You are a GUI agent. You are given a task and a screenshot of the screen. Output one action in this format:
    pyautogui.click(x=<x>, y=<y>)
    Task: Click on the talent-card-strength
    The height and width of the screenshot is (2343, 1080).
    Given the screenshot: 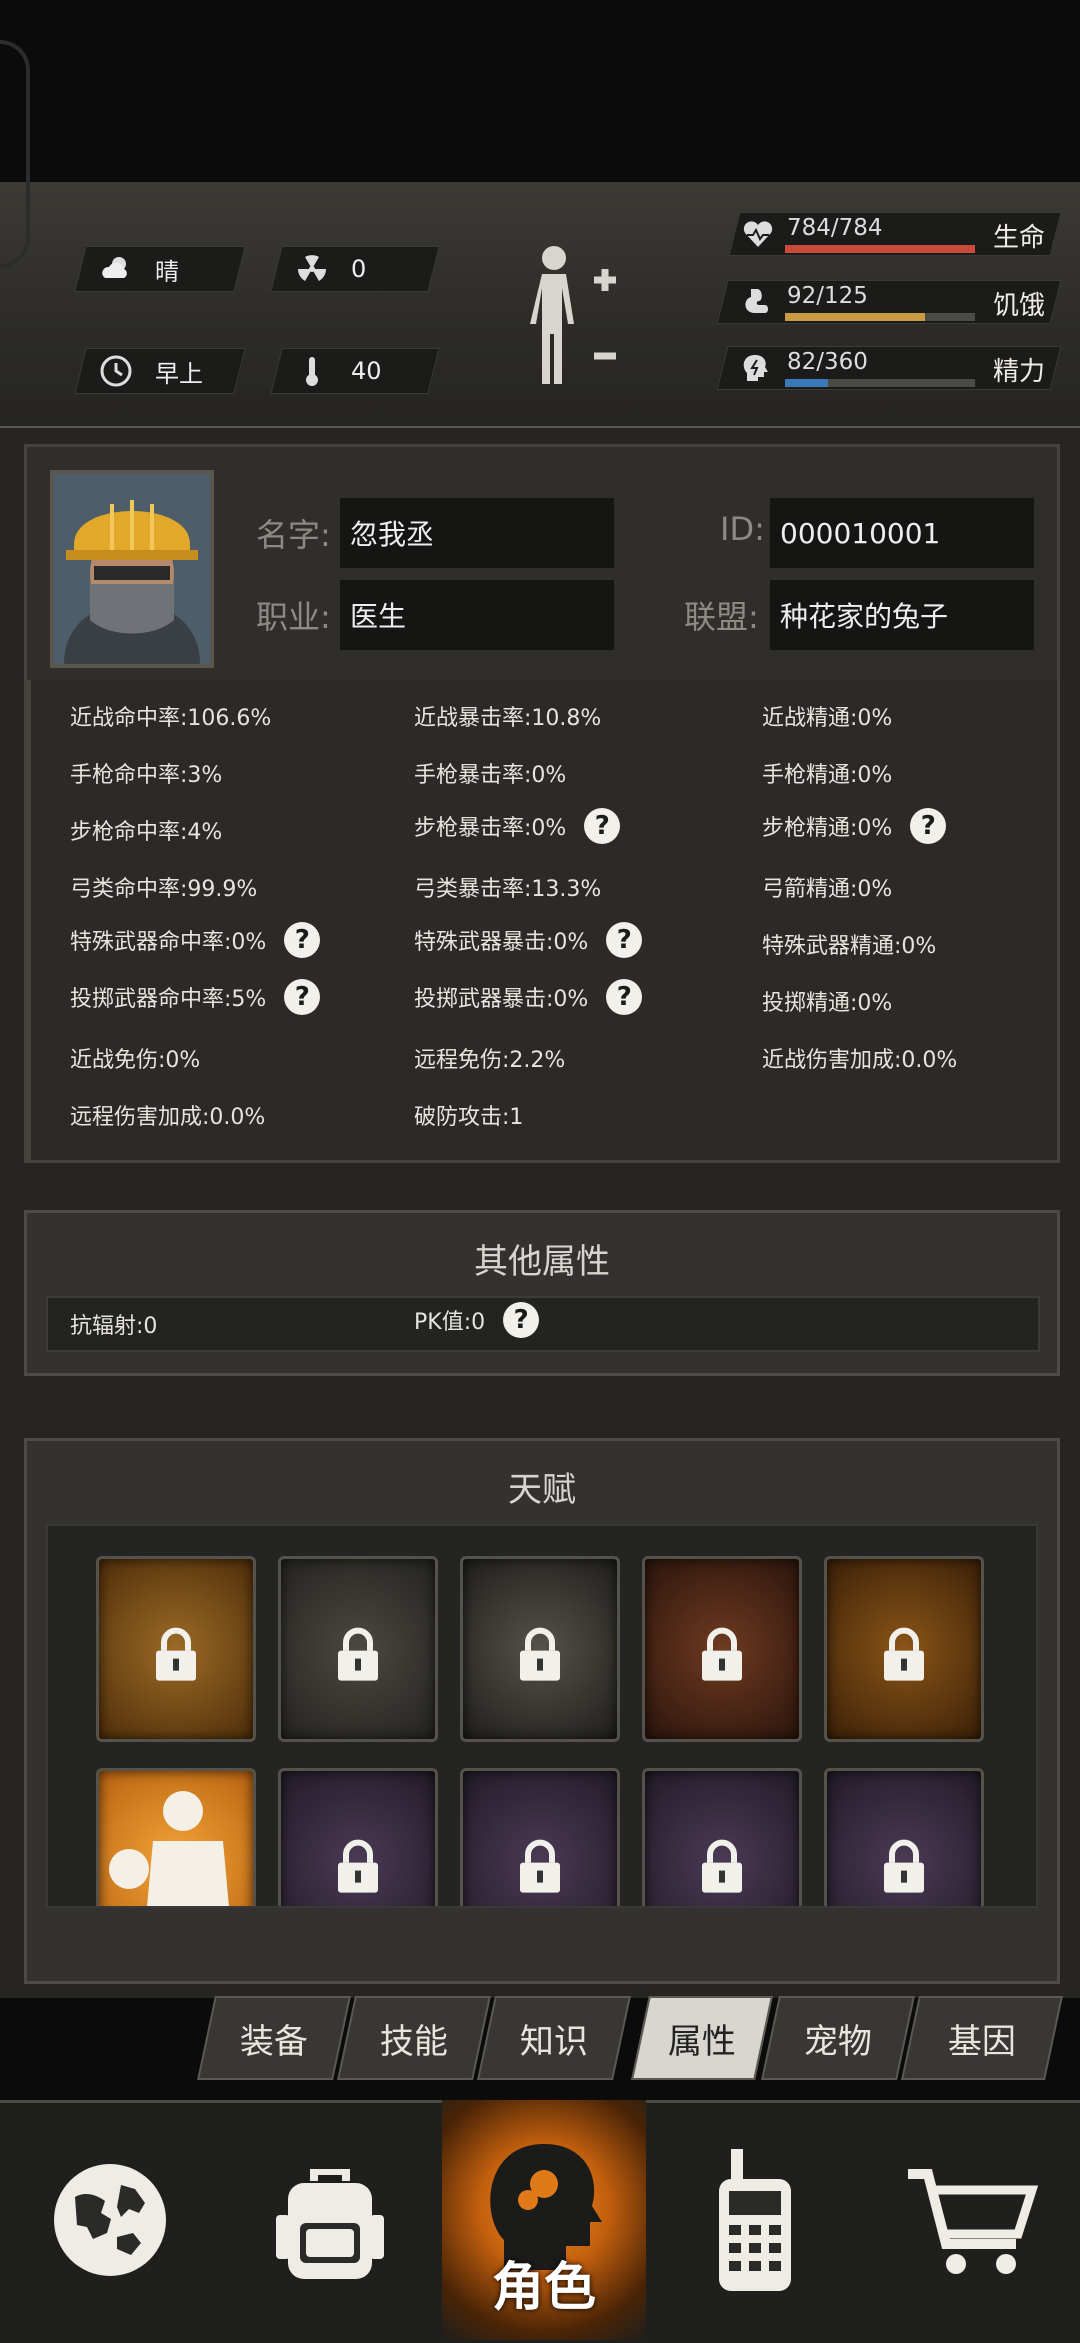 What is the action you would take?
    pyautogui.click(x=540, y=1649)
    